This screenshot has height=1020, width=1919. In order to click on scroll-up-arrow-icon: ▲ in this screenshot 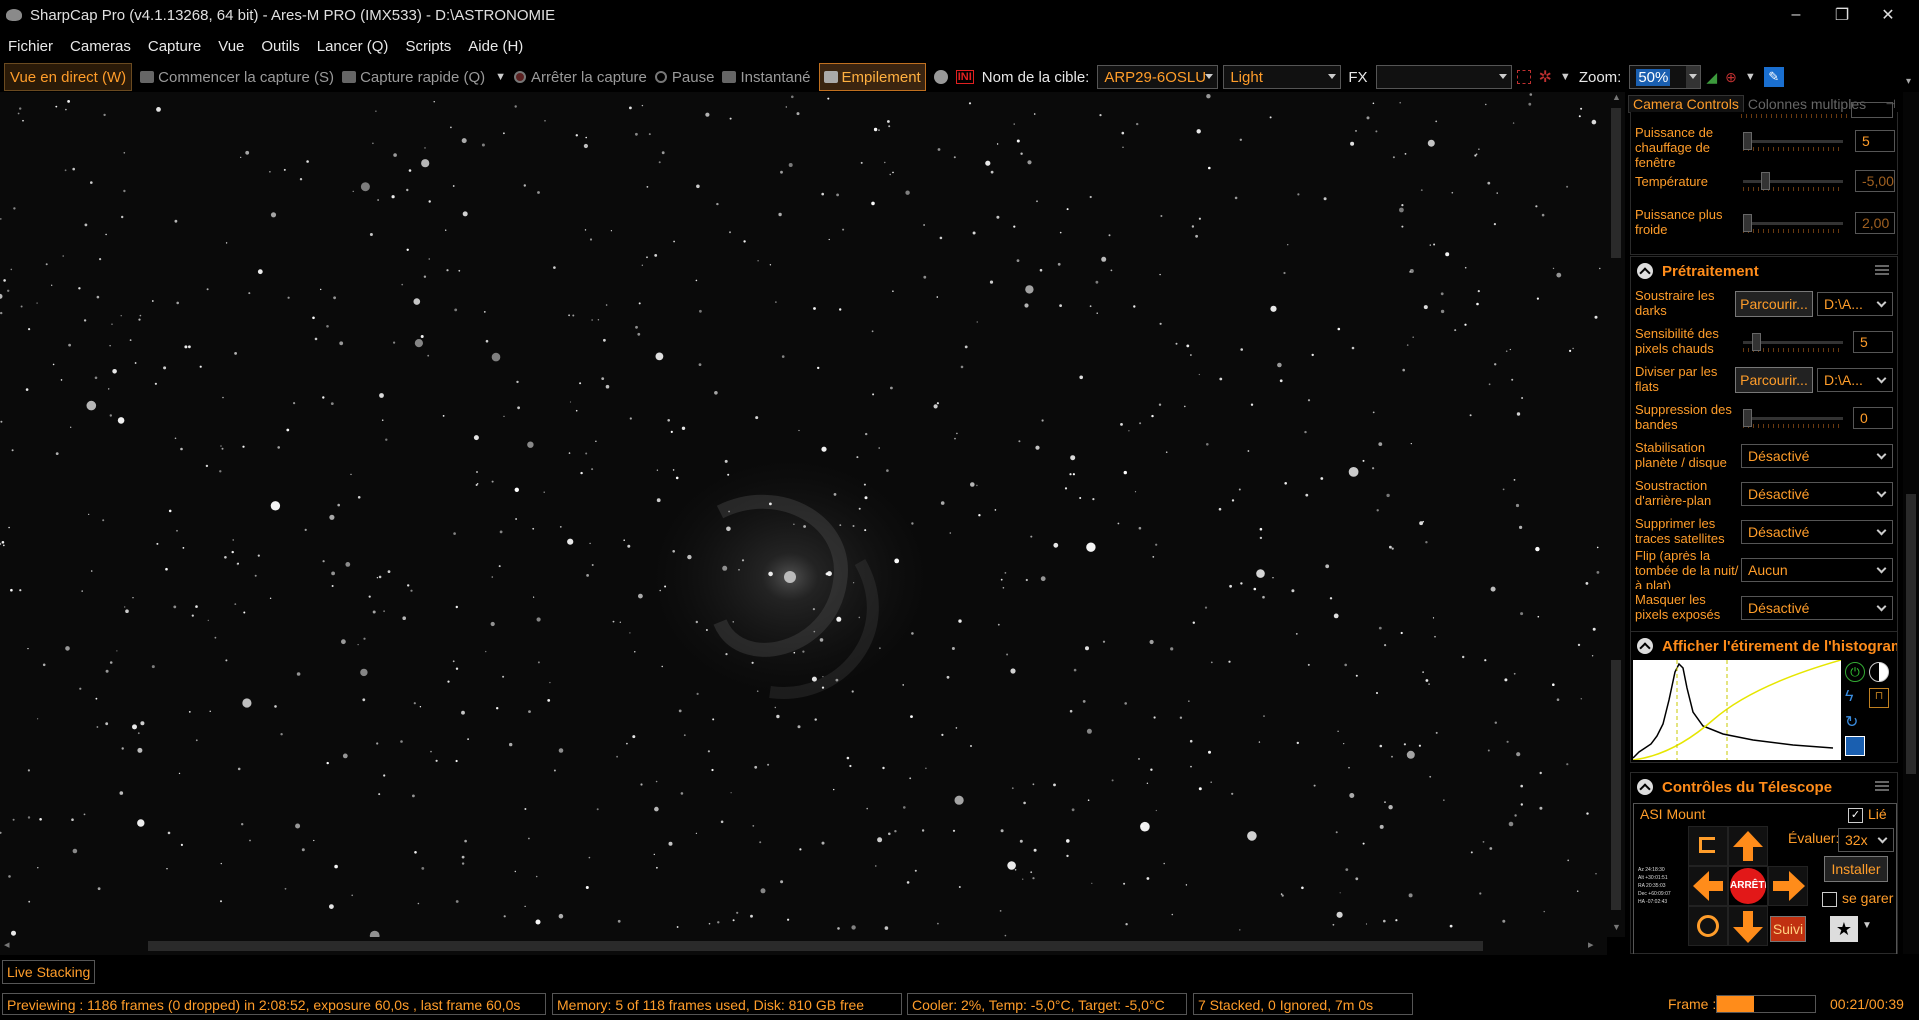, I will do `click(1616, 97)`.